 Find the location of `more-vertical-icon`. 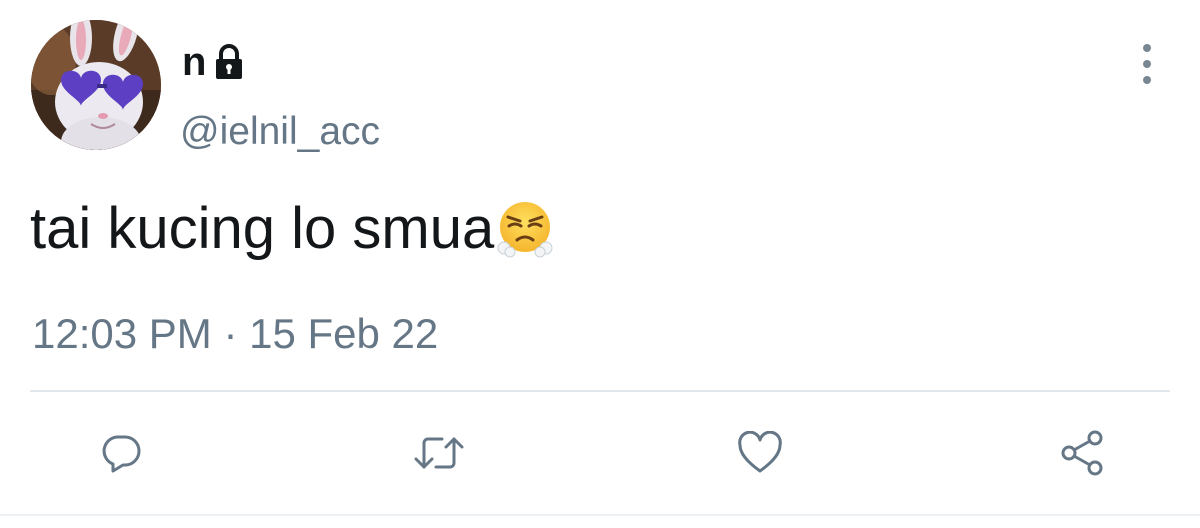

more-vertical-icon is located at coordinates (1147, 48).